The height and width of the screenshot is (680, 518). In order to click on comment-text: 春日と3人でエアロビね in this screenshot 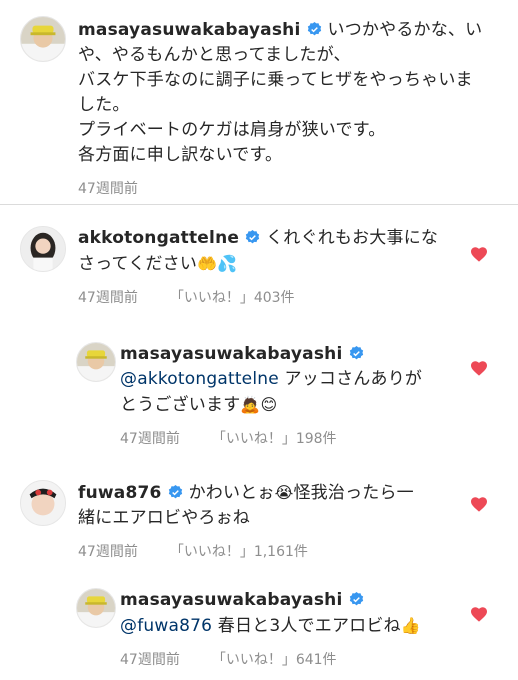, I will do `click(306, 626)`.